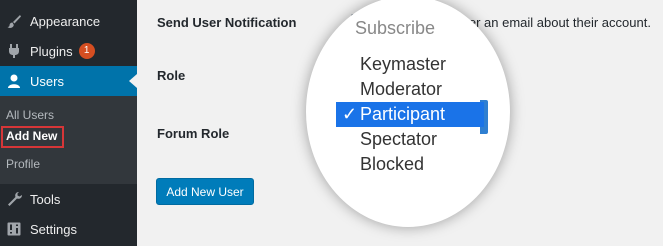  I want to click on menu-appearance: Appearance, so click(68, 21).